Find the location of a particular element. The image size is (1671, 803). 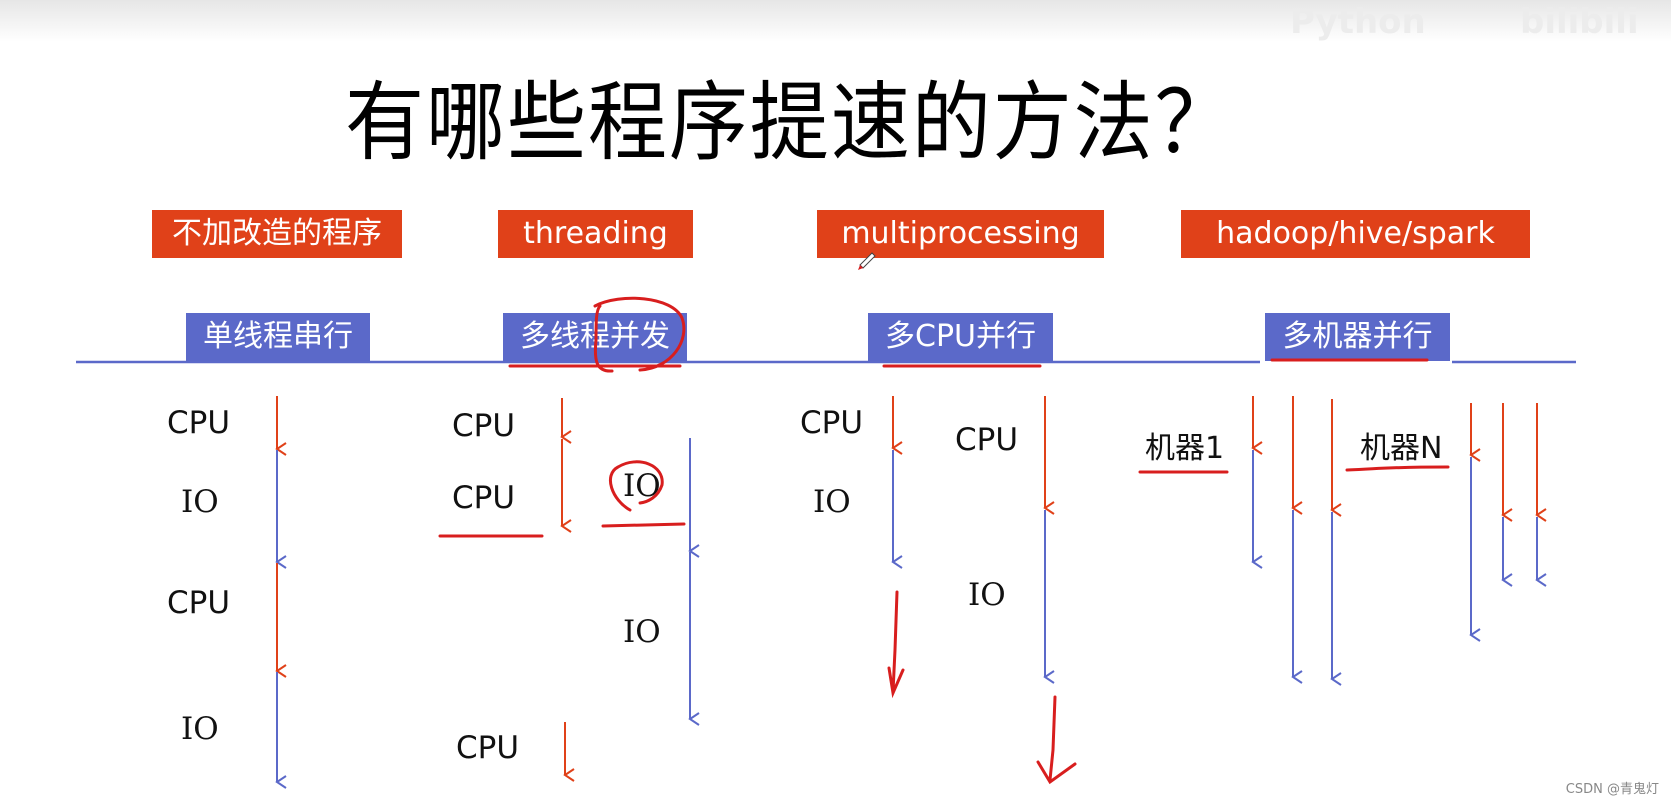

circle-io is located at coordinates (636, 486).